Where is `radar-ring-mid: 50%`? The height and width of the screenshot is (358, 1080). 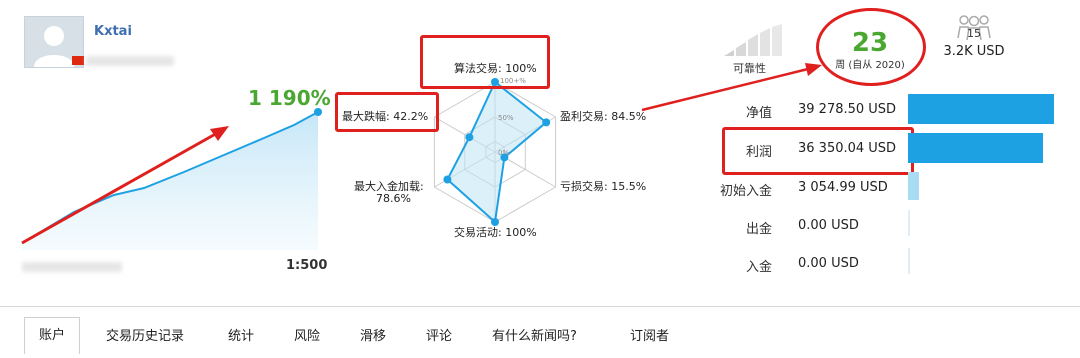
radar-ring-mid: 50% is located at coordinates (506, 118).